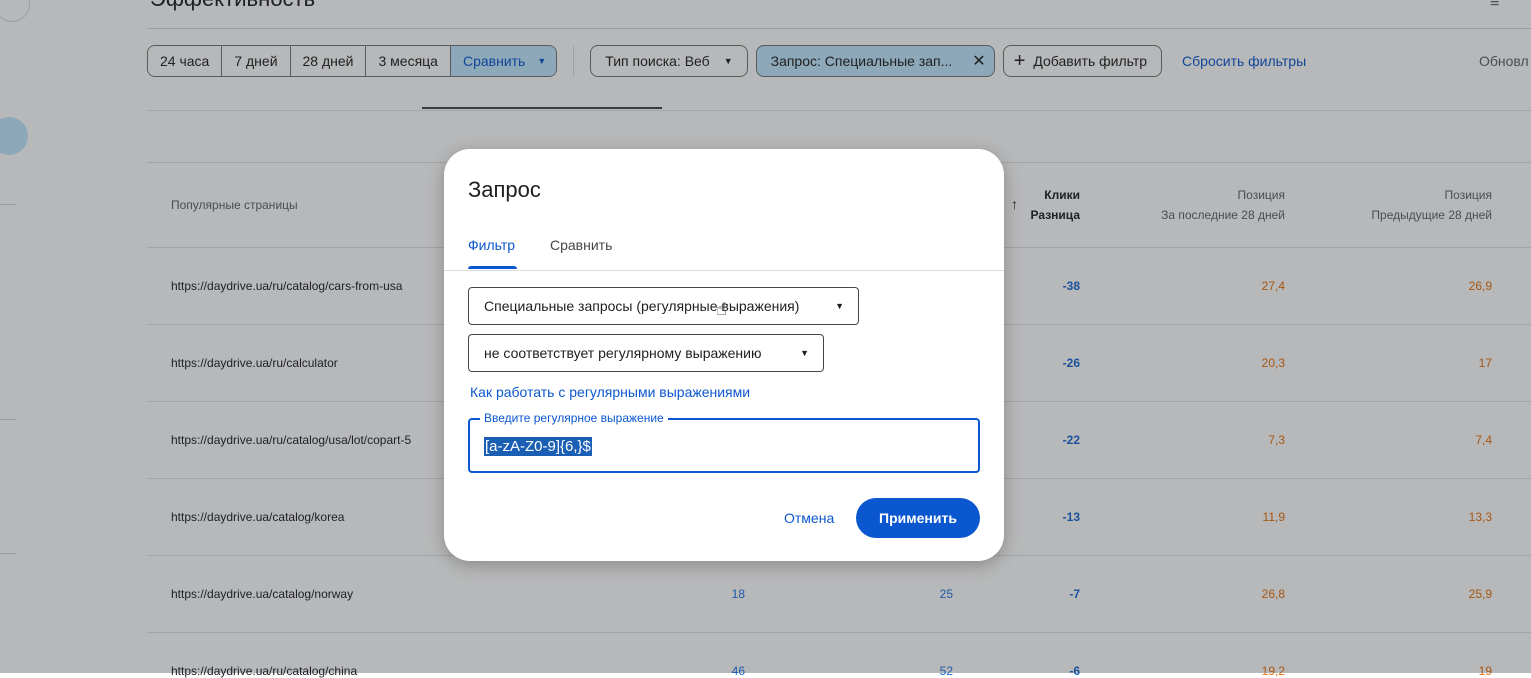 The height and width of the screenshot is (678, 1531). Describe the element at coordinates (721, 309) in the screenshot. I see `hand-pointer-icon: ☝` at that location.